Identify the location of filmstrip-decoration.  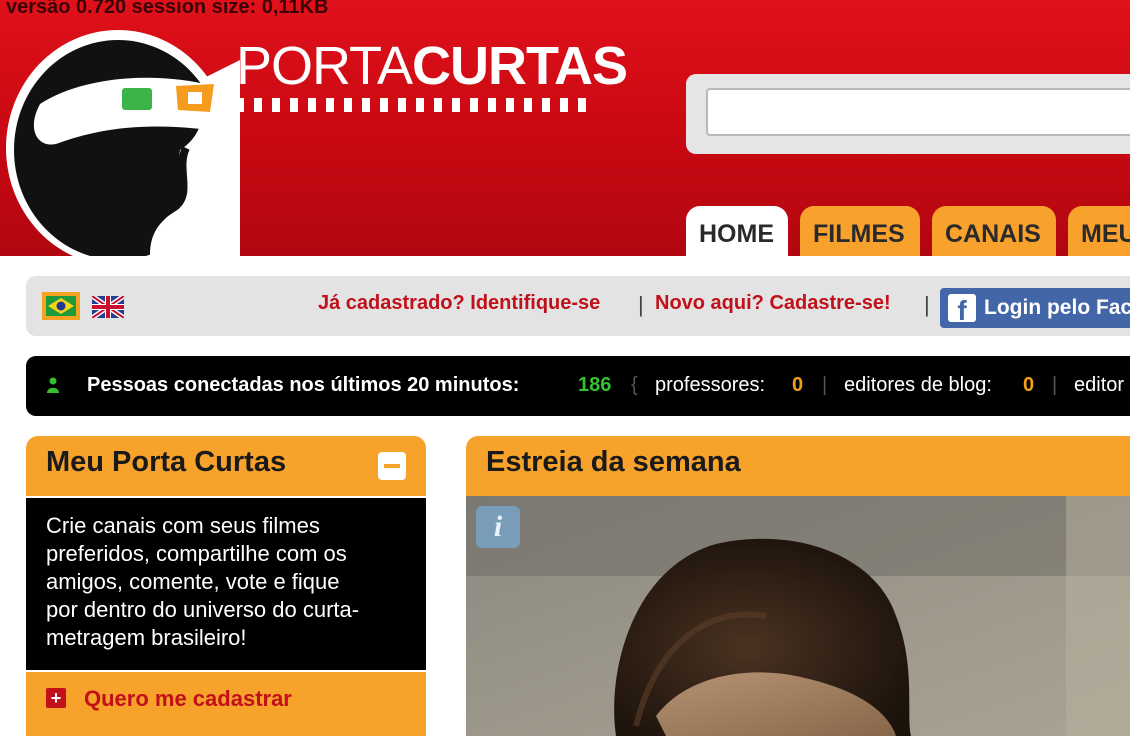
(426, 105).